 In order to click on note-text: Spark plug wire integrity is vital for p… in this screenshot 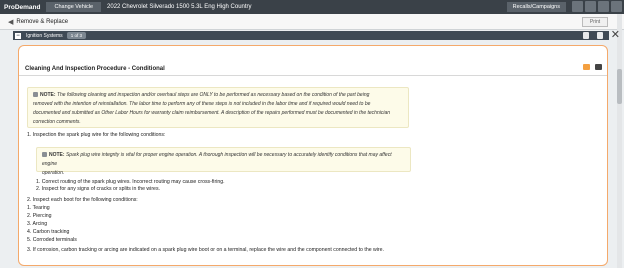, I will do `click(217, 159)`.